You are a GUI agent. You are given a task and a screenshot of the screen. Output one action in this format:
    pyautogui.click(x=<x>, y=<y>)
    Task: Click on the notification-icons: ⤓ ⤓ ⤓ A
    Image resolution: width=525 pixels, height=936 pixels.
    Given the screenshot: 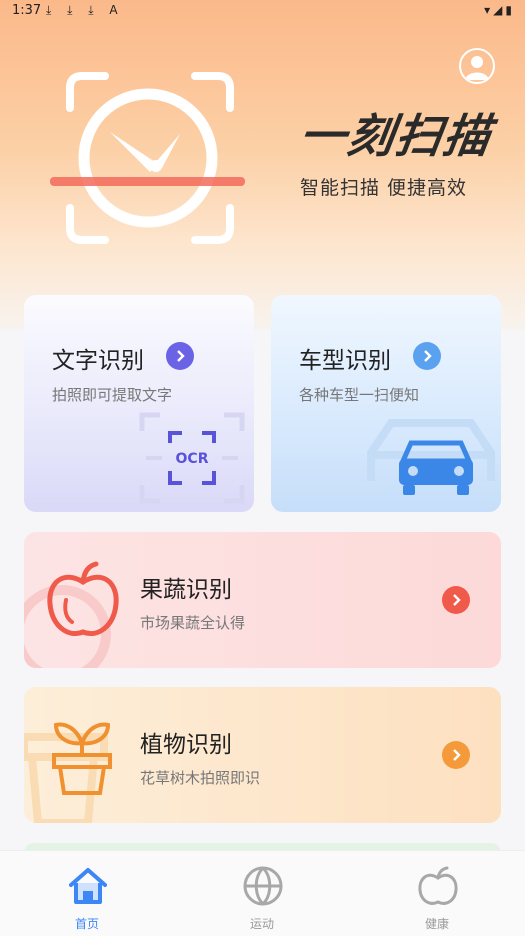 What is the action you would take?
    pyautogui.click(x=85, y=10)
    